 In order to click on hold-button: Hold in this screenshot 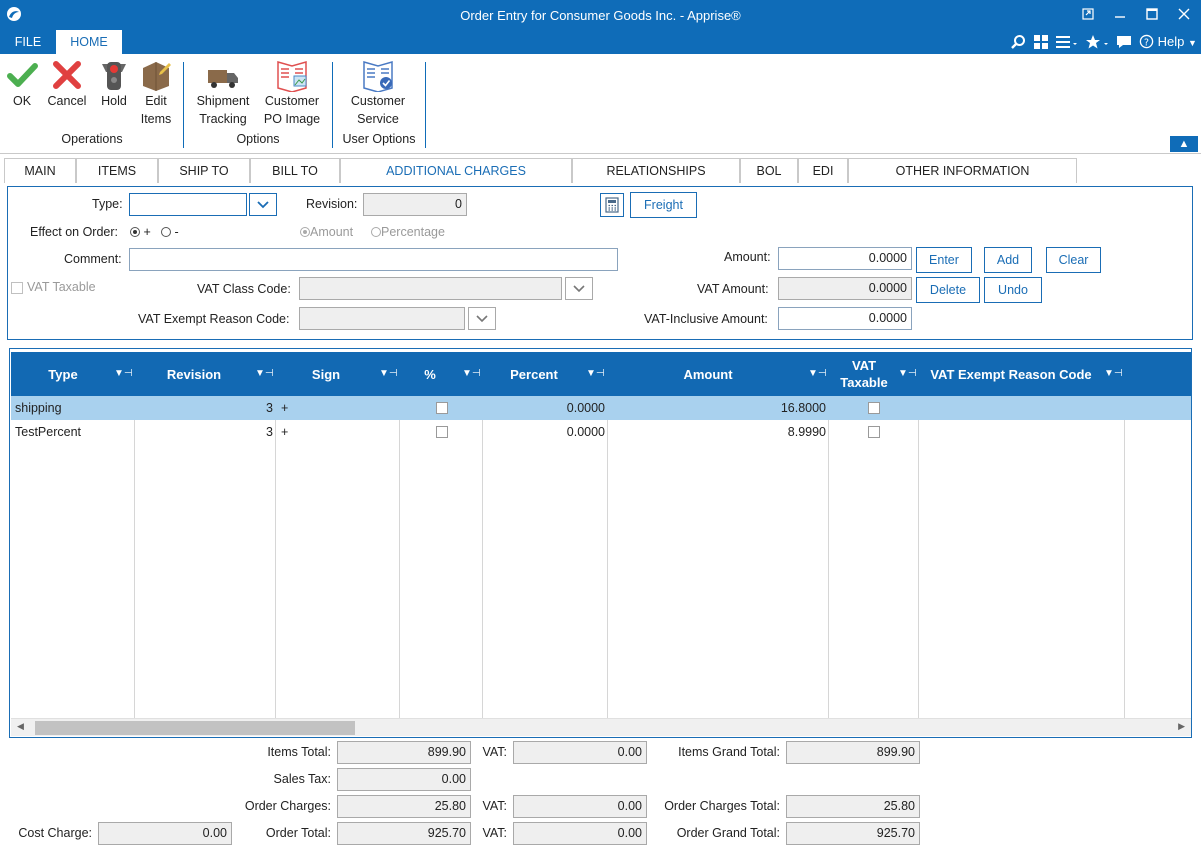, I will do `click(114, 83)`.